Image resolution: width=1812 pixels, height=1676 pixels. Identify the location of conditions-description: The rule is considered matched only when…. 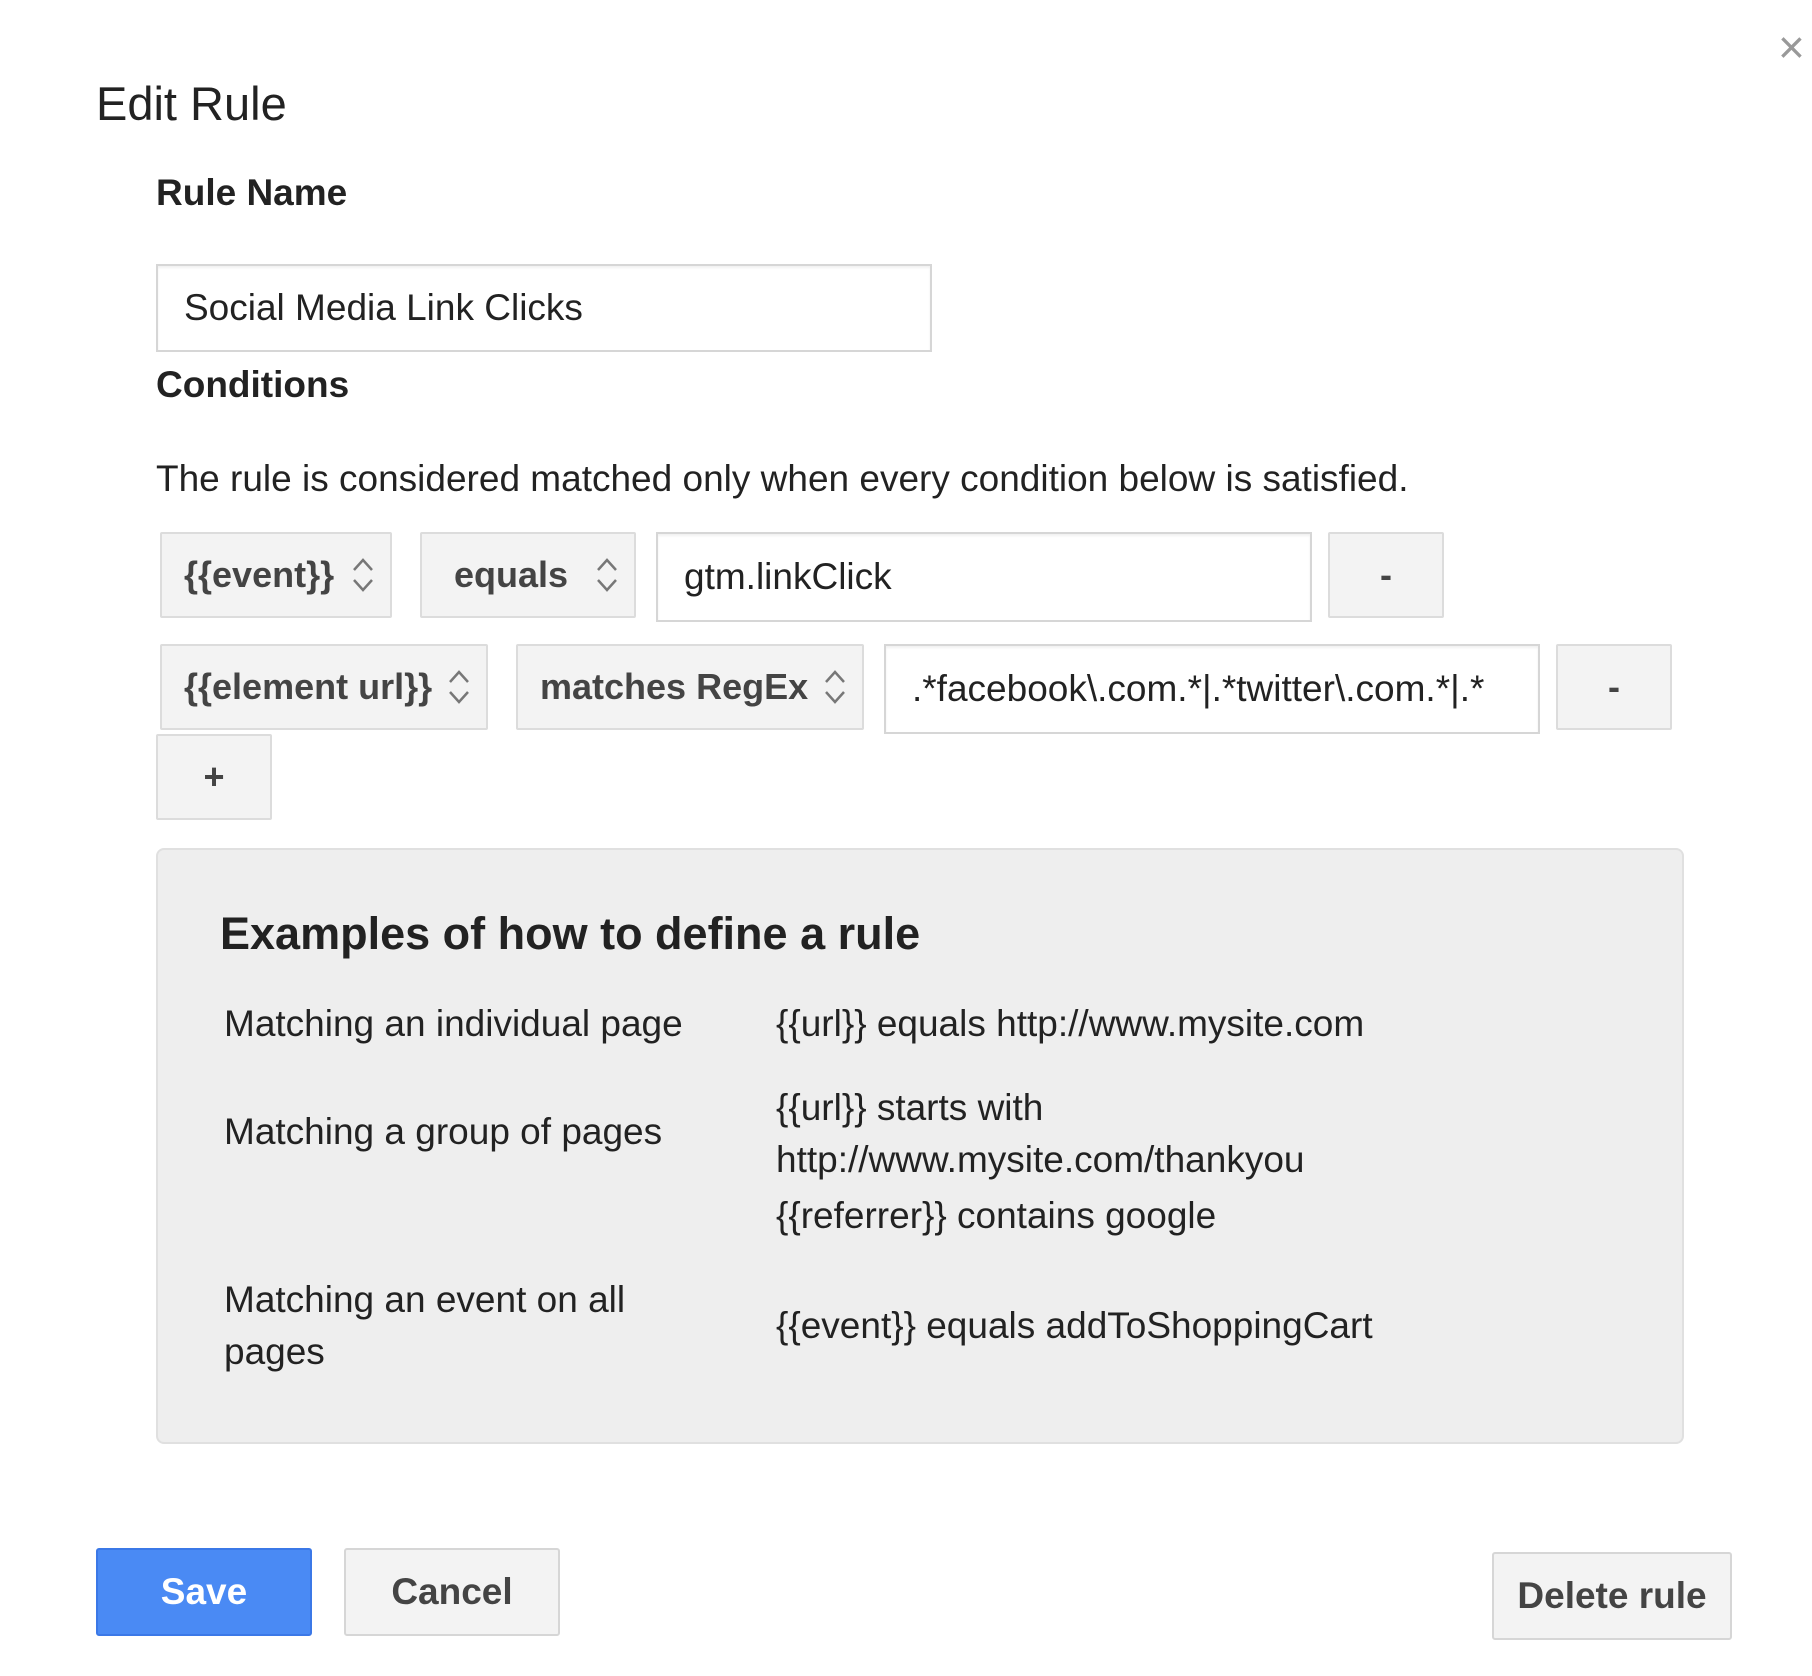
(782, 478).